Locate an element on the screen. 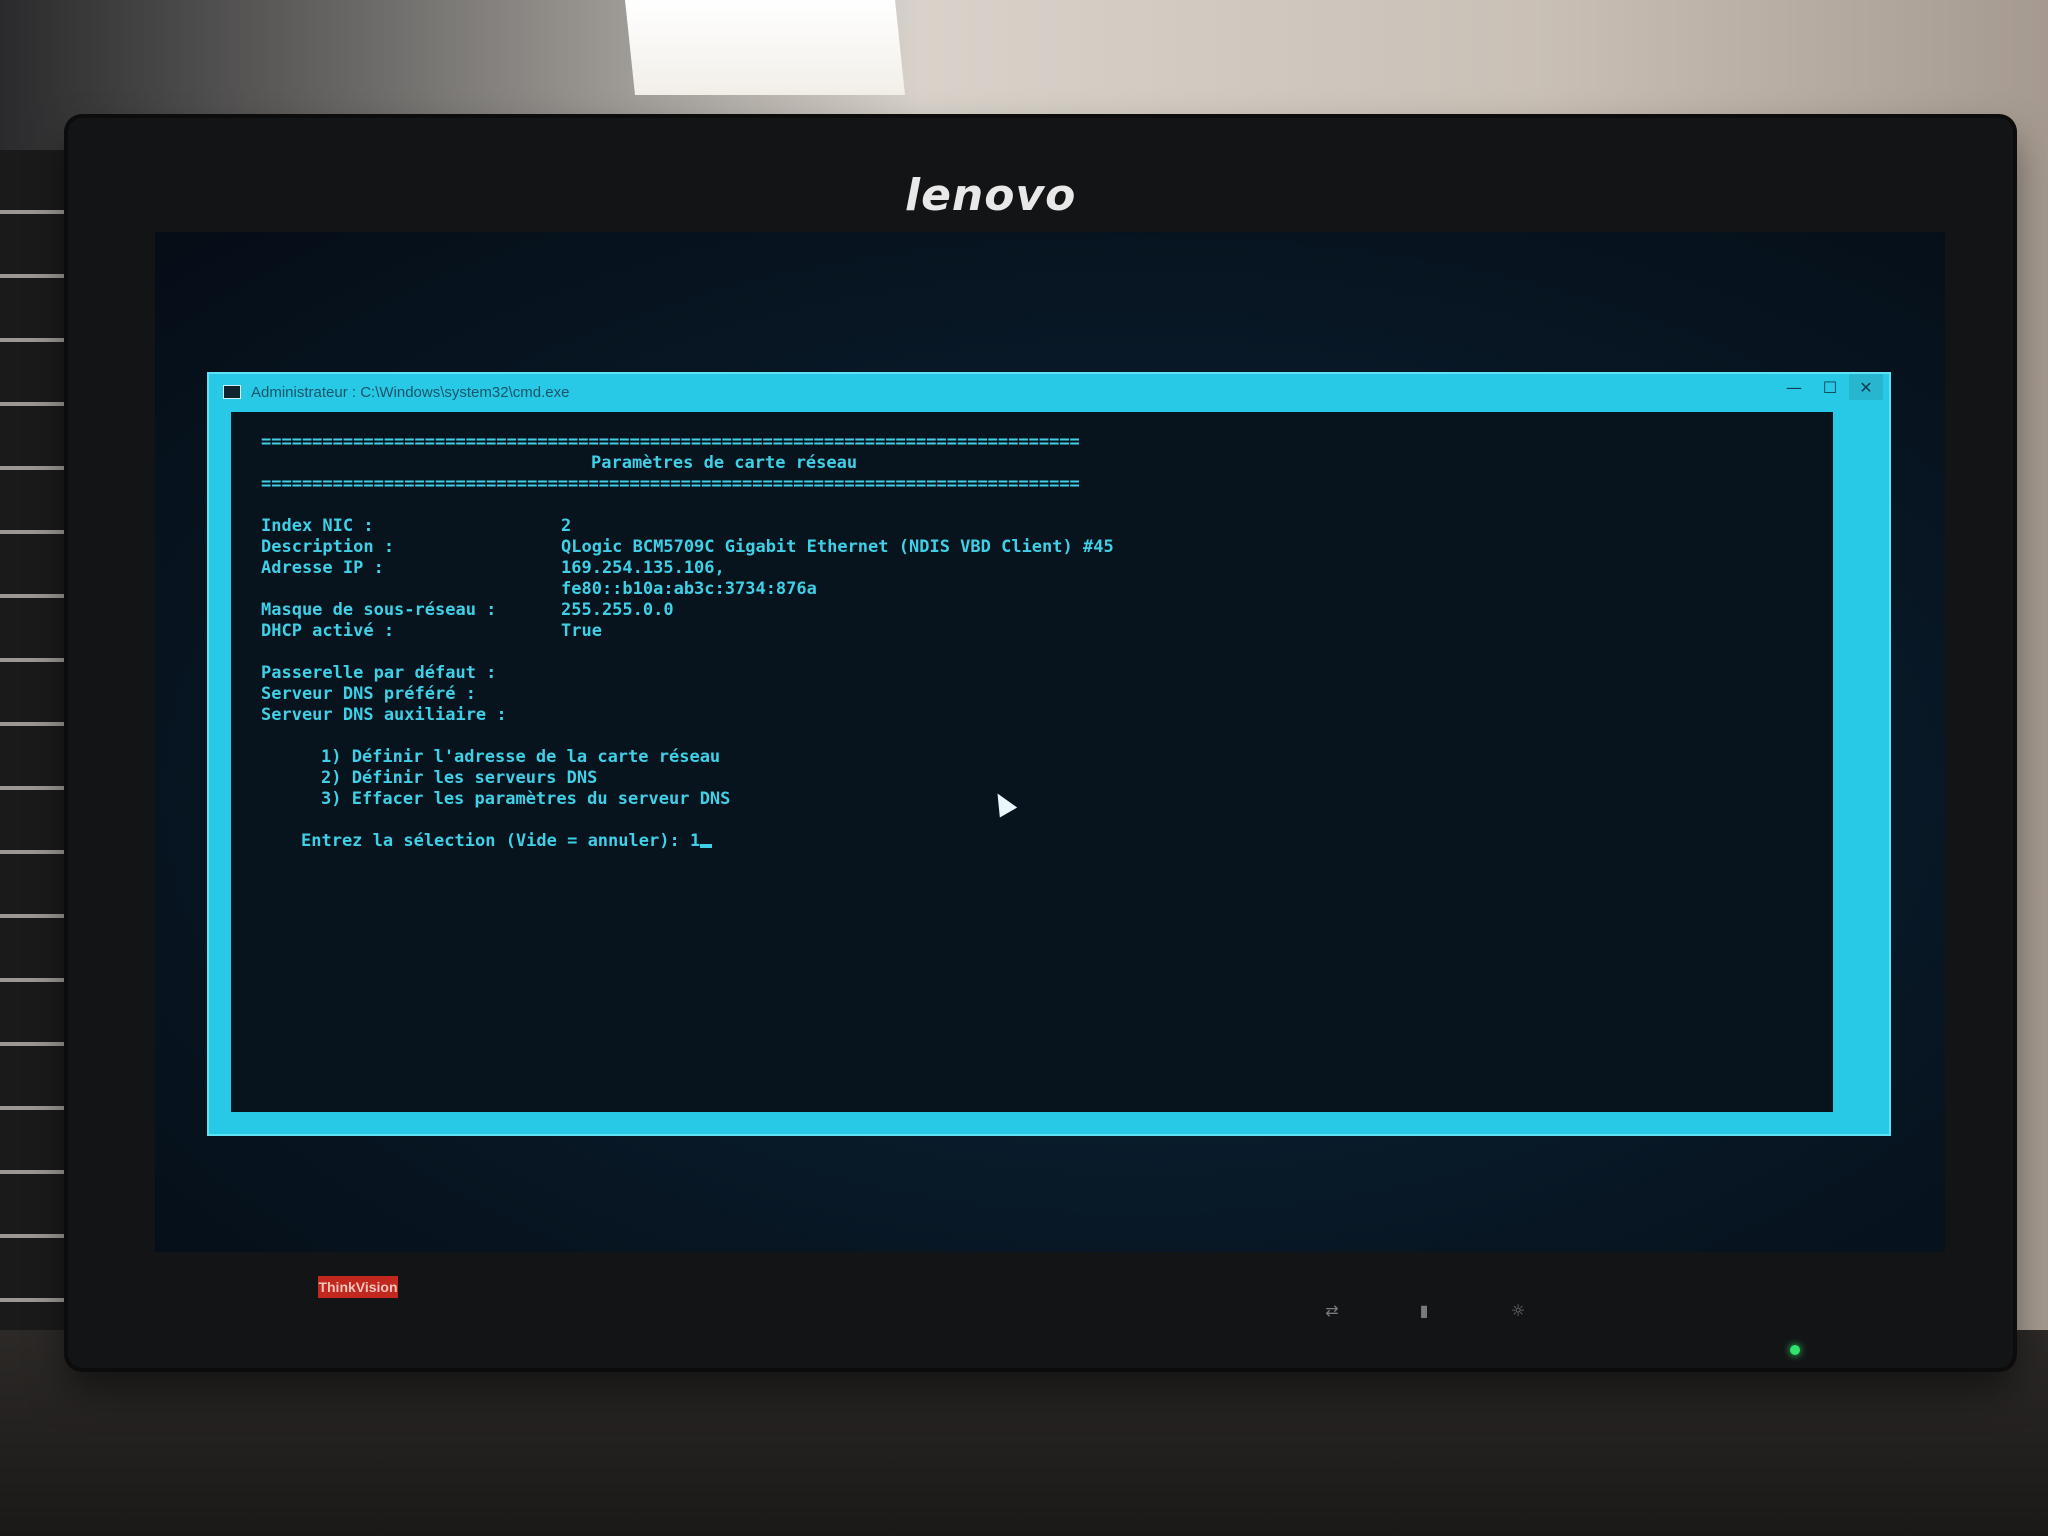 This screenshot has height=1536, width=2048. field-label: Description : is located at coordinates (328, 547).